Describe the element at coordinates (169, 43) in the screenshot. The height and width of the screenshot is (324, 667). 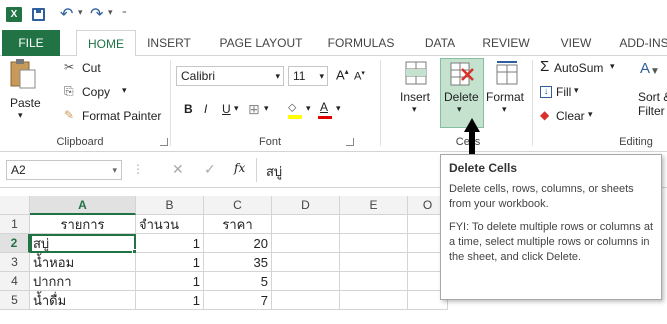
I see `tab-insert: INSERT` at that location.